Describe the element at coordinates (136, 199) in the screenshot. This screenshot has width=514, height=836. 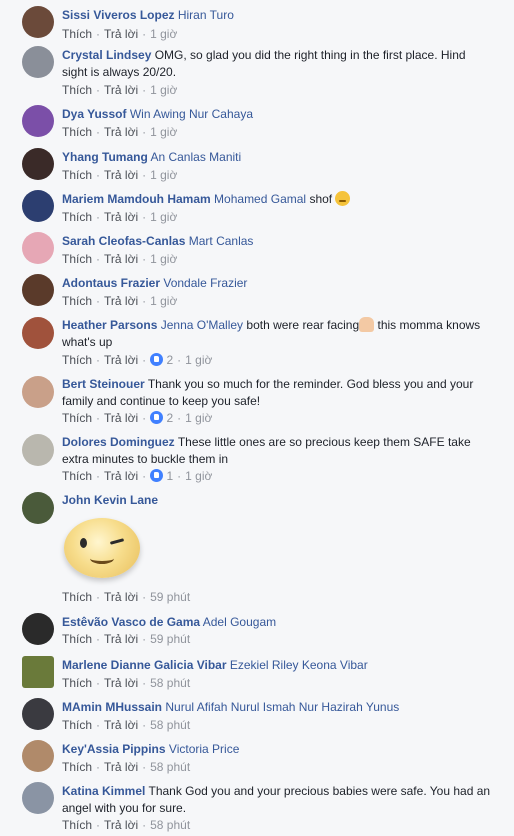
I see `commenter-name: Mariem Mamdouh Hamam` at that location.